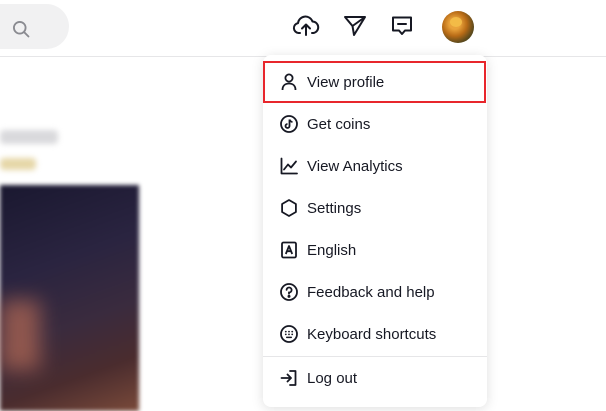 The height and width of the screenshot is (411, 606). I want to click on menu-item-label: Keyboard shortcuts, so click(372, 334).